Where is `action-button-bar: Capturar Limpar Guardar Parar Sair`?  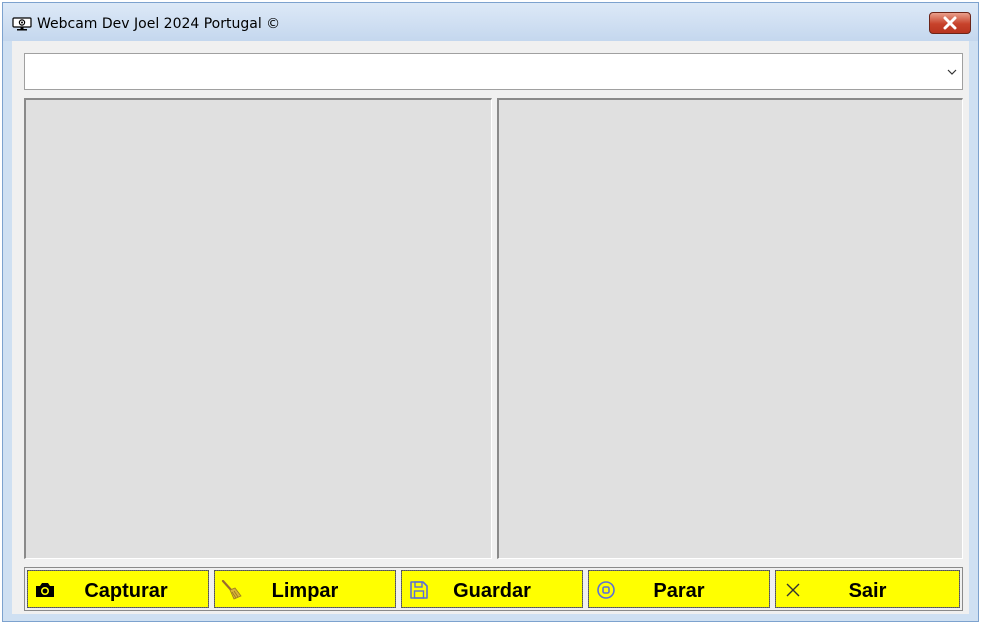 action-button-bar: Capturar Limpar Guardar Parar Sair is located at coordinates (493, 589).